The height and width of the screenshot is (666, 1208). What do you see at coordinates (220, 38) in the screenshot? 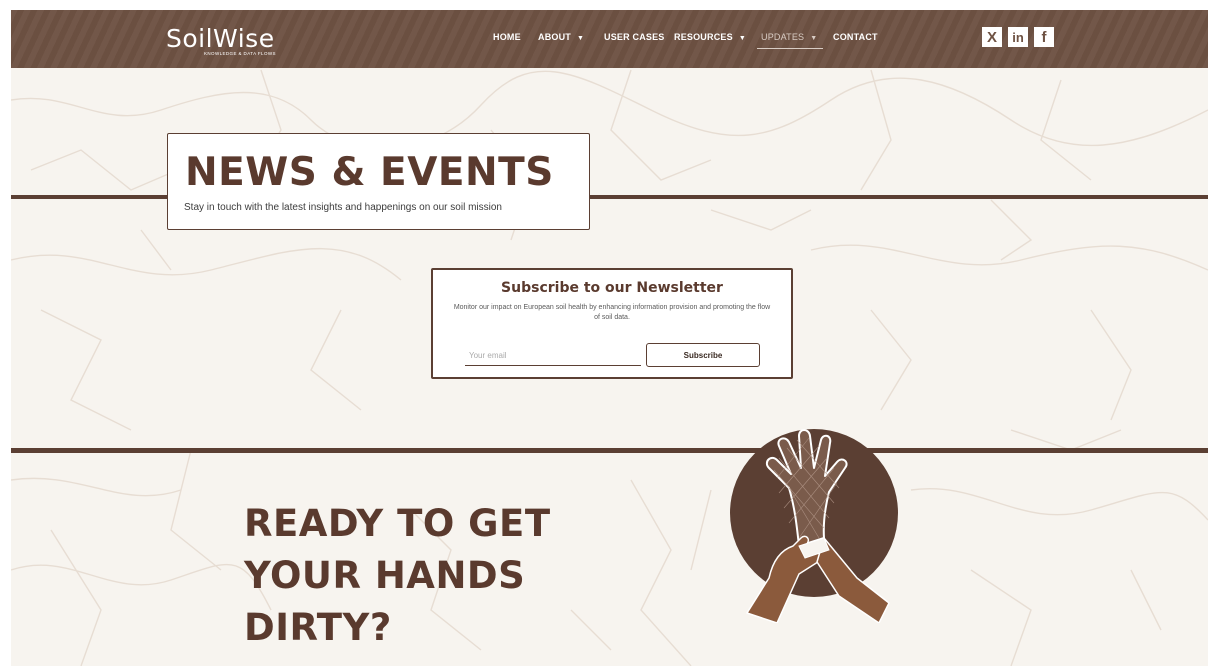
I see `logo-wordmark: SoilWise` at bounding box center [220, 38].